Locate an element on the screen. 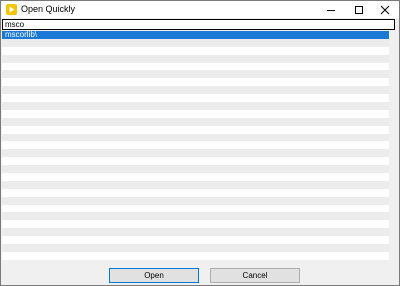  app-play-icon is located at coordinates (11, 9).